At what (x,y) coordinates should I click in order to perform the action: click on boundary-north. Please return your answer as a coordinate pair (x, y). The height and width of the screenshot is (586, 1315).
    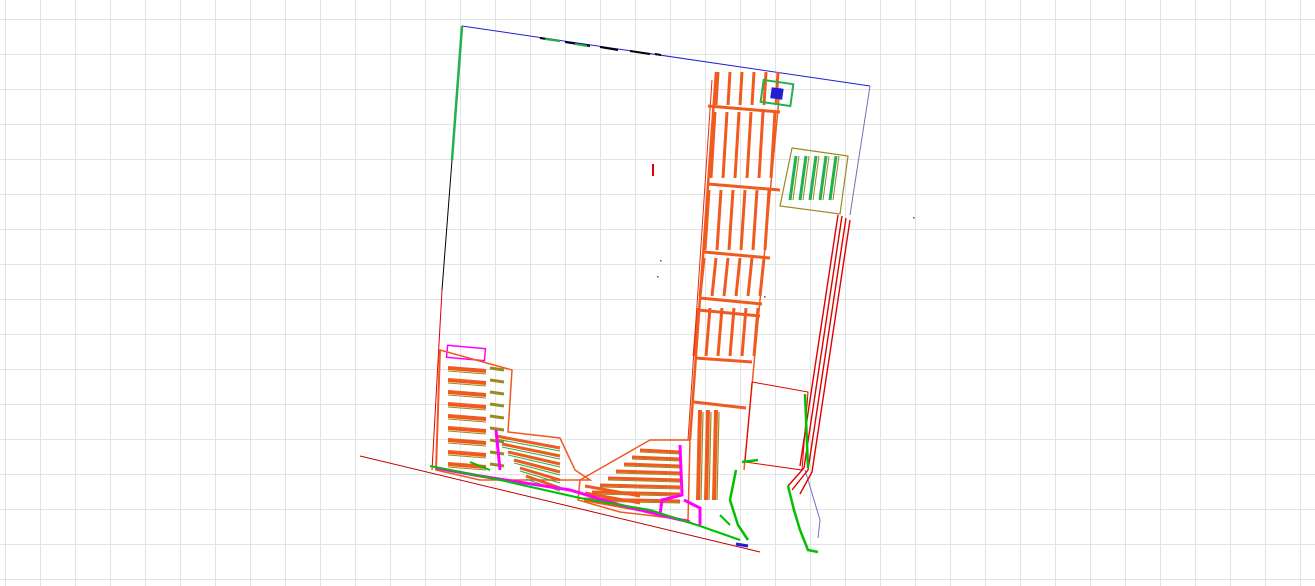
    Looking at the image, I should click on (666, 56).